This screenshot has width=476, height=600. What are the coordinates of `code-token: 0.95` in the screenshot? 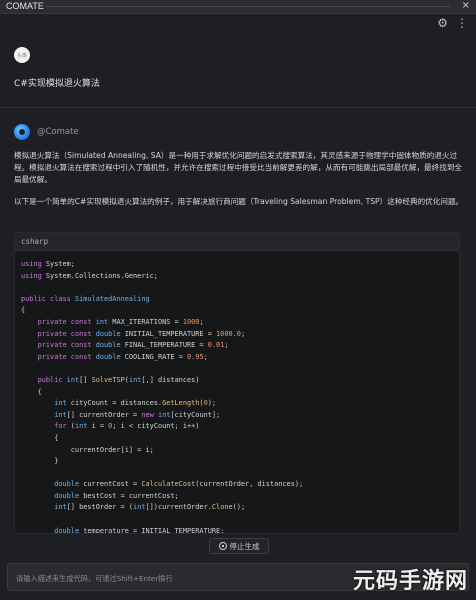 It's located at (195, 356).